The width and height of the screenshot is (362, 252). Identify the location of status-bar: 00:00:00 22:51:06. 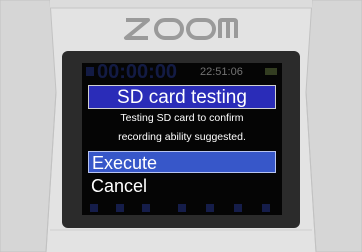
(182, 73).